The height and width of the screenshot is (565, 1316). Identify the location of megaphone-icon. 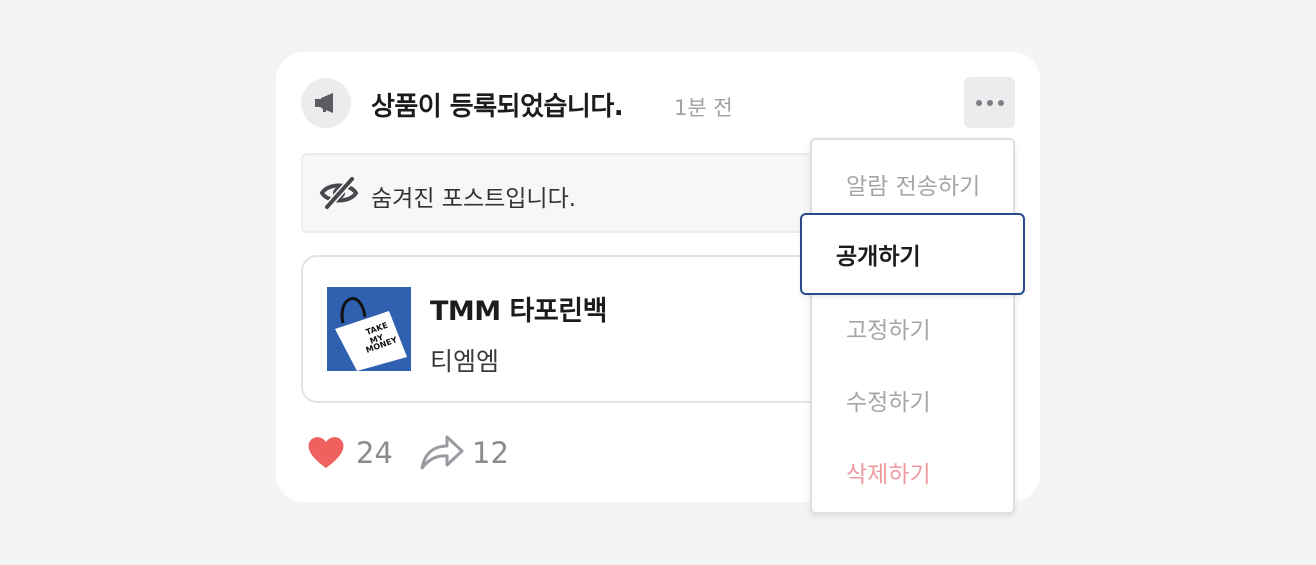
(324, 103).